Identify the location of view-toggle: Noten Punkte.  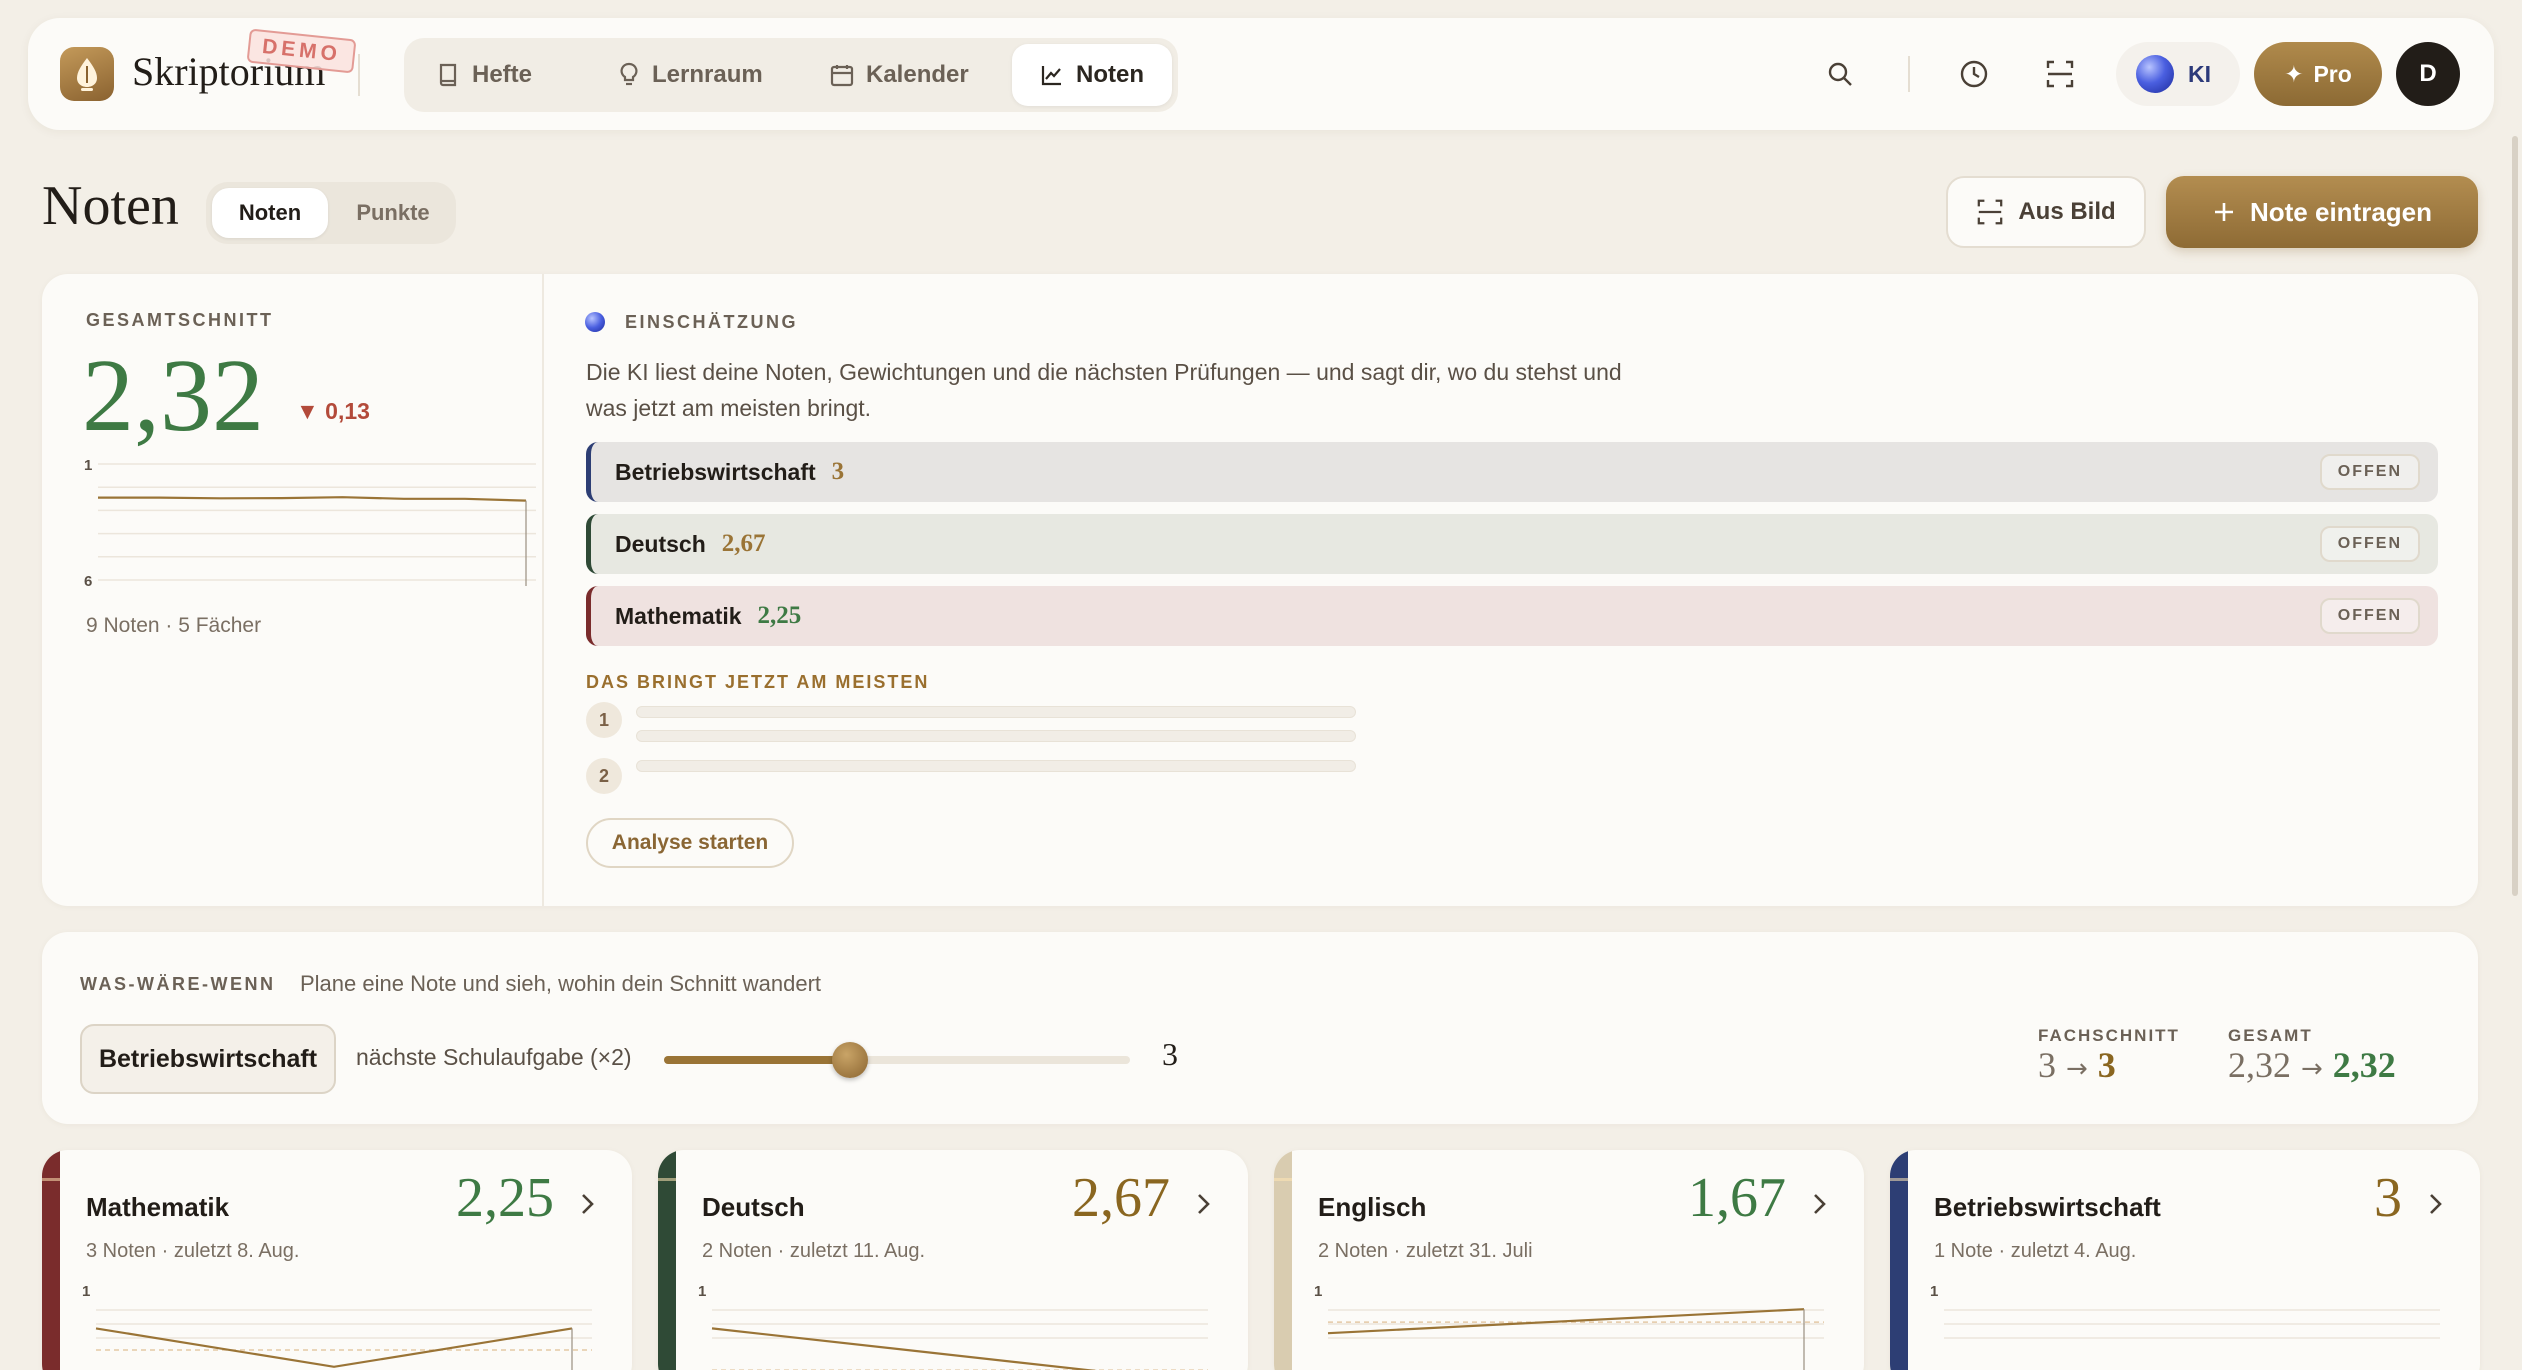
(331, 213).